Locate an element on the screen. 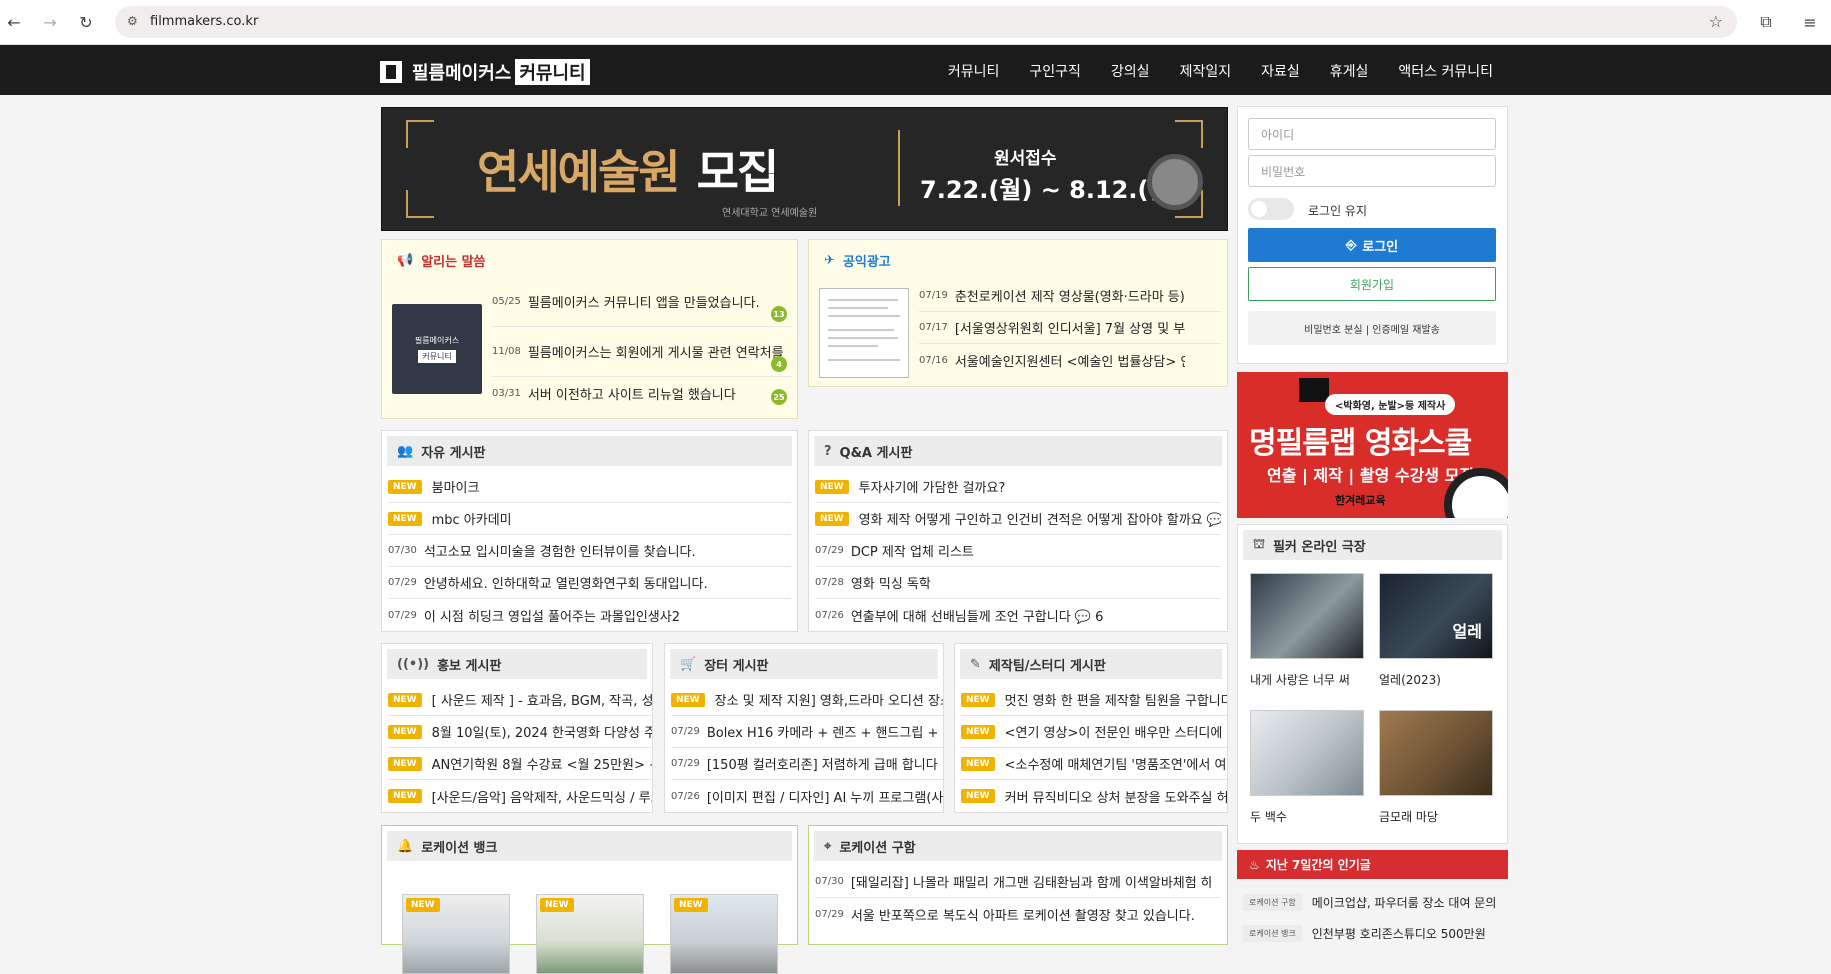  nav-lecture: 강의실 is located at coordinates (1130, 71).